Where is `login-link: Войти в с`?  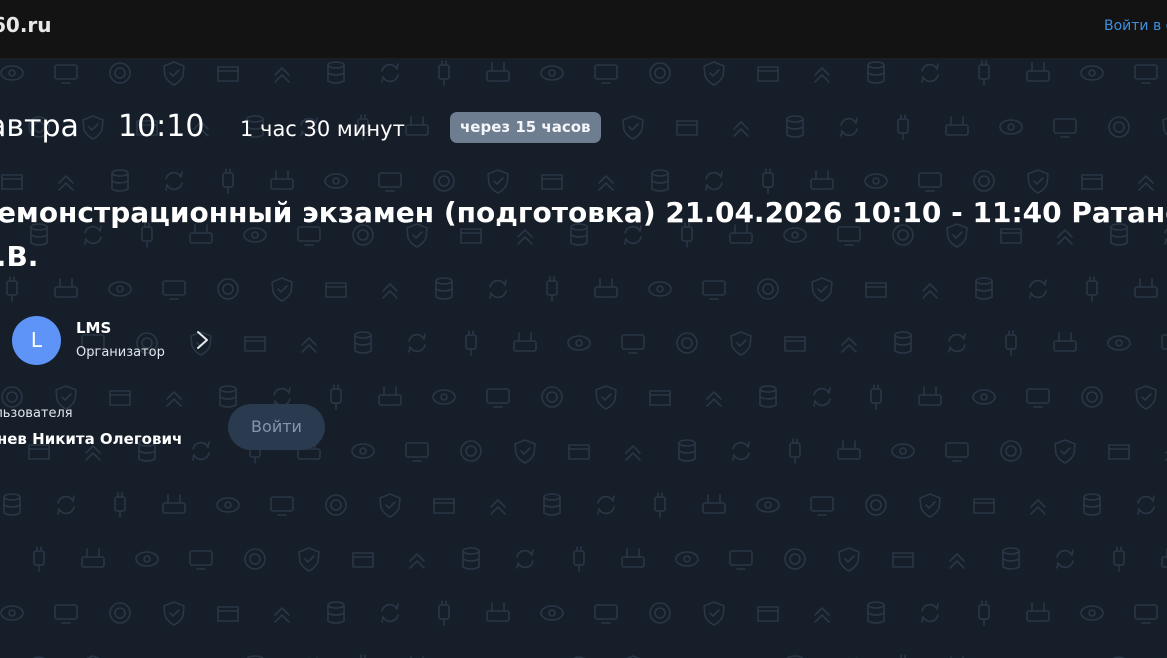
login-link: Войти в с is located at coordinates (1135, 26).